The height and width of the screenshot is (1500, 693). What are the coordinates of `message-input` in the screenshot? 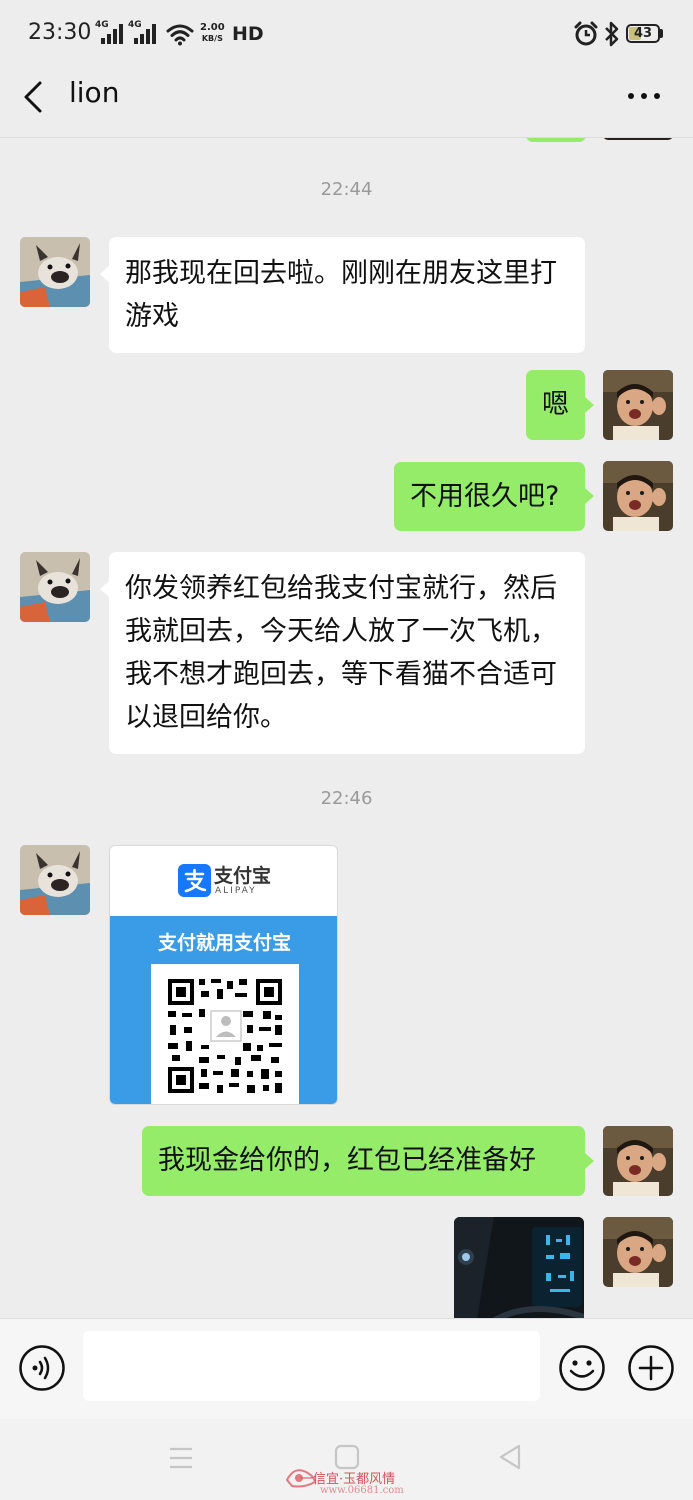 It's located at (311, 1366).